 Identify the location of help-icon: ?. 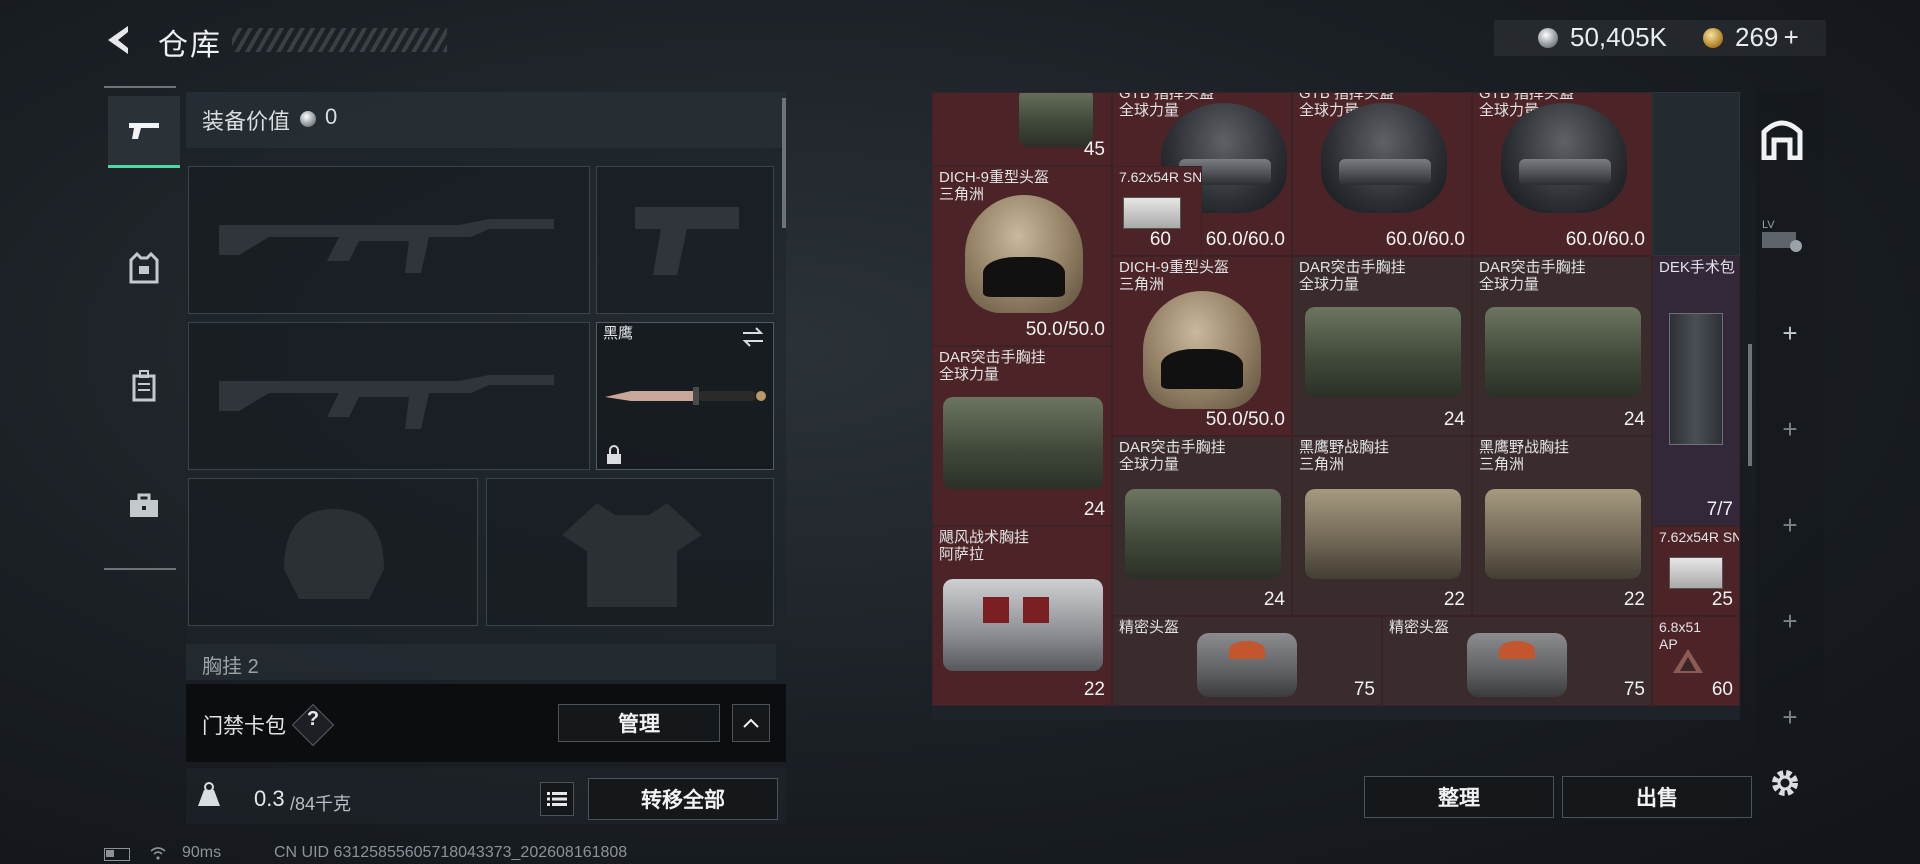
(313, 719).